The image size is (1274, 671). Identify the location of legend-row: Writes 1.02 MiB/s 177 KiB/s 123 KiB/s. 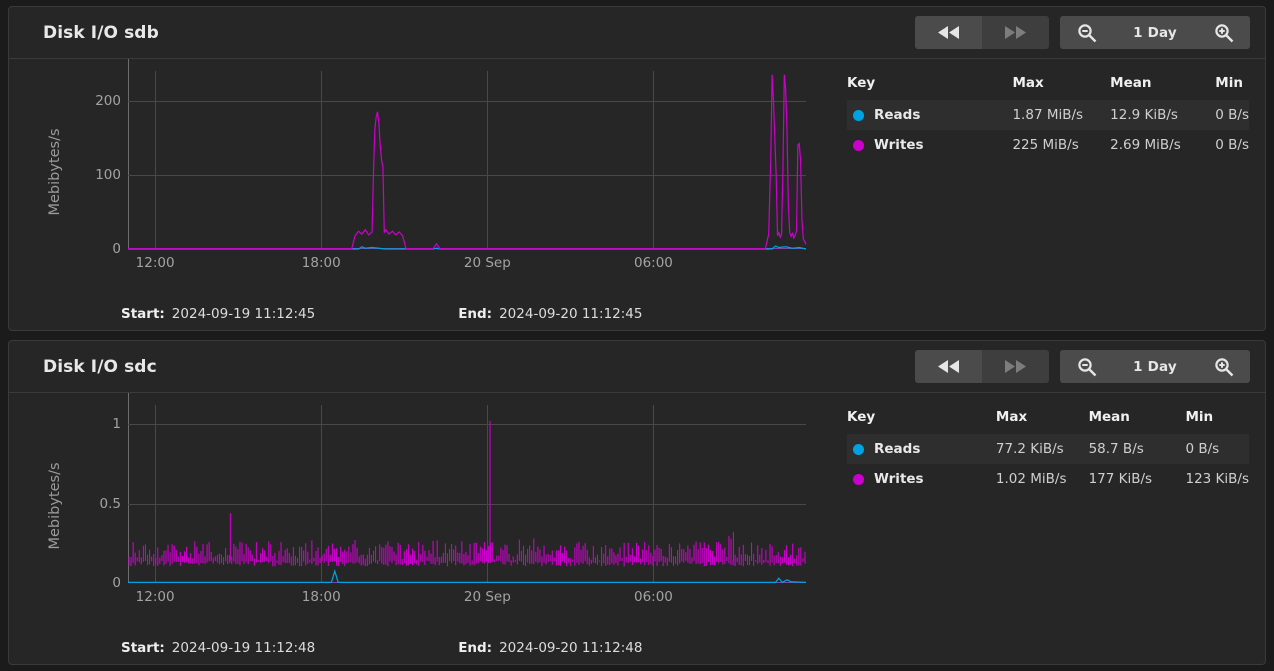
(1048, 479).